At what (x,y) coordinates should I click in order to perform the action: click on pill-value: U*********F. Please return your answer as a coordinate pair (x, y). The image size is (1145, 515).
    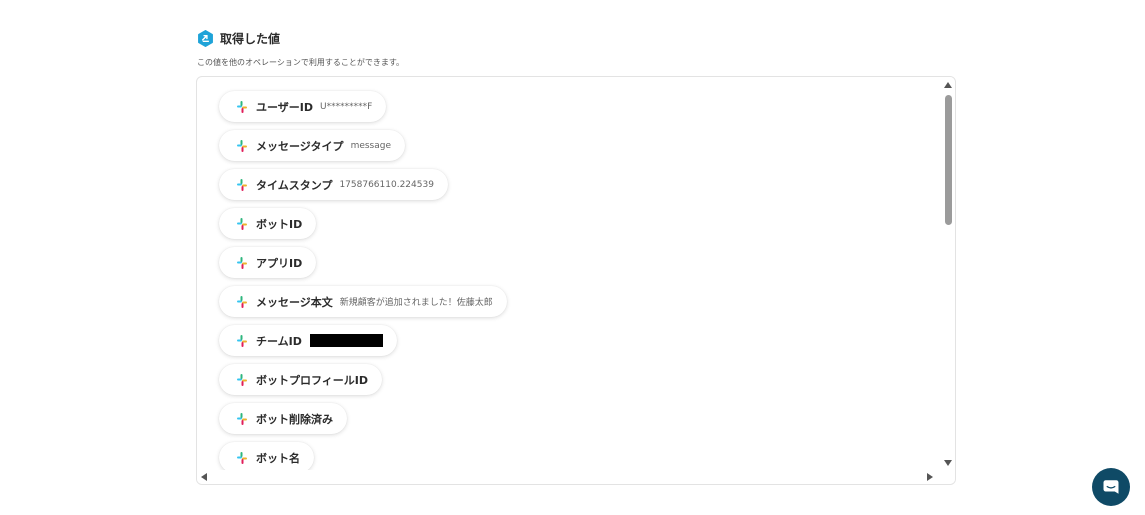
    Looking at the image, I should click on (346, 106).